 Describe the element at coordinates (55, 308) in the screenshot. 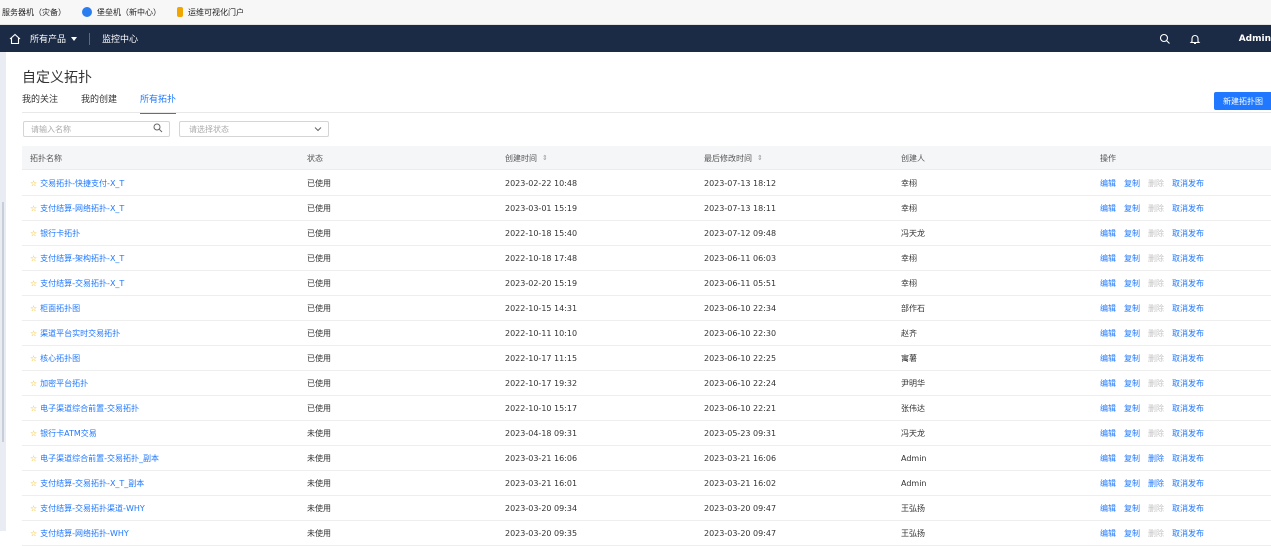

I see `topology-name-link: ☆ 柜面拓扑图` at that location.